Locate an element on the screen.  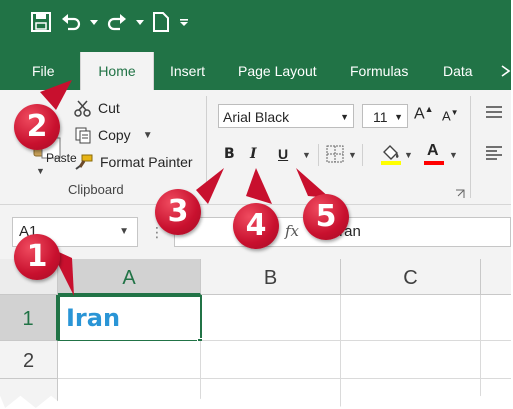
name-box-dropdown-icon: ▼ is located at coordinates (124, 231).